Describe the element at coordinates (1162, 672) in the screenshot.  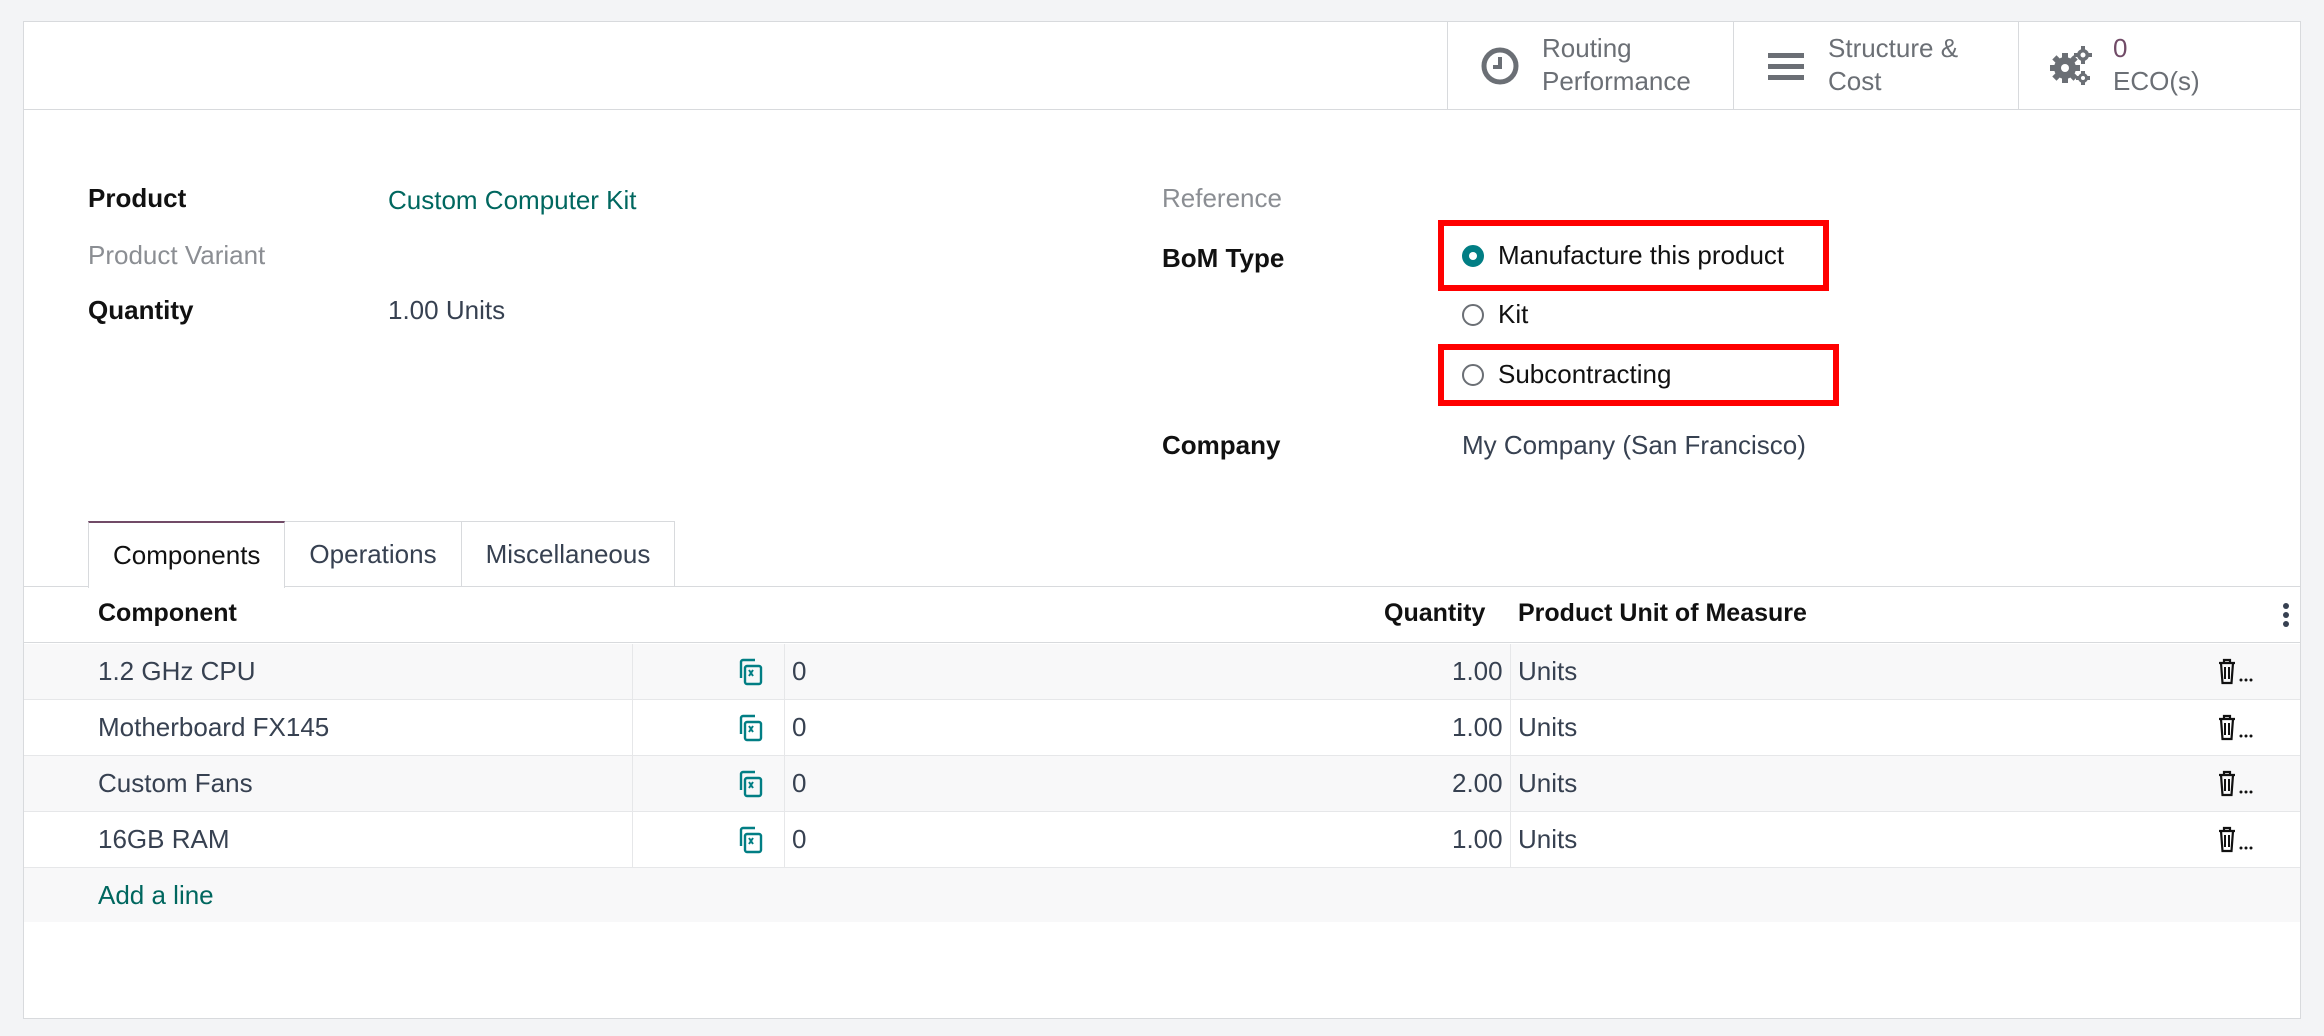
I see `table-row: 1.2 GHz CPU 0 1.00 Units` at that location.